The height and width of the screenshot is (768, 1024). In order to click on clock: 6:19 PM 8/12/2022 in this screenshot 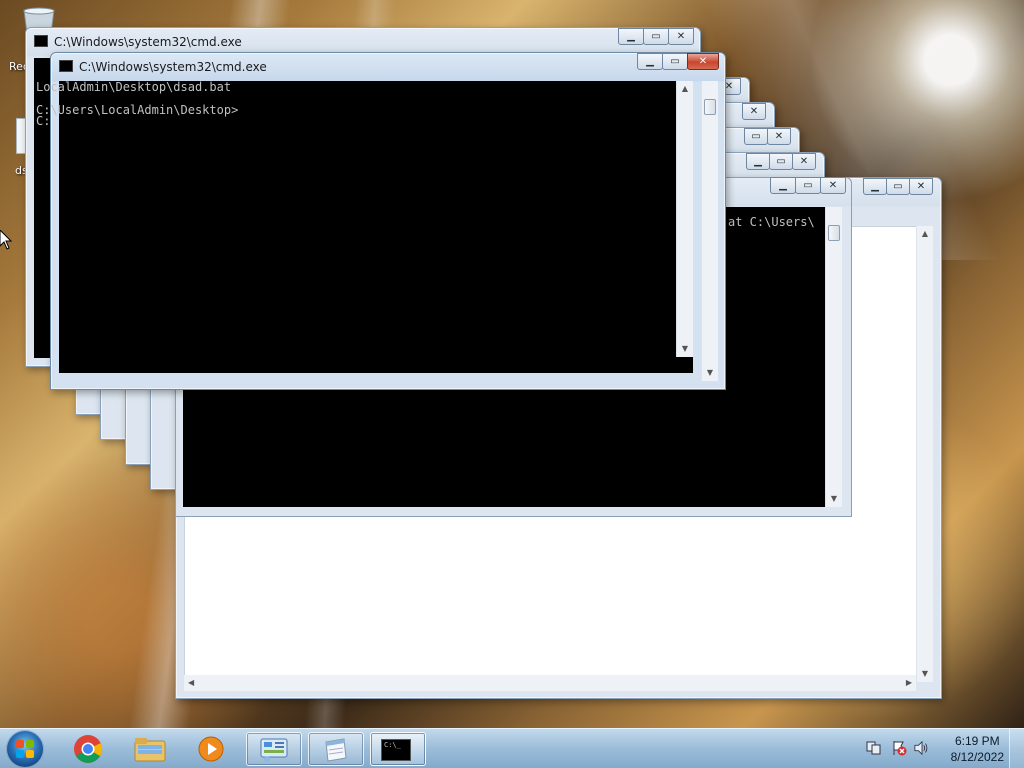, I will do `click(977, 749)`.